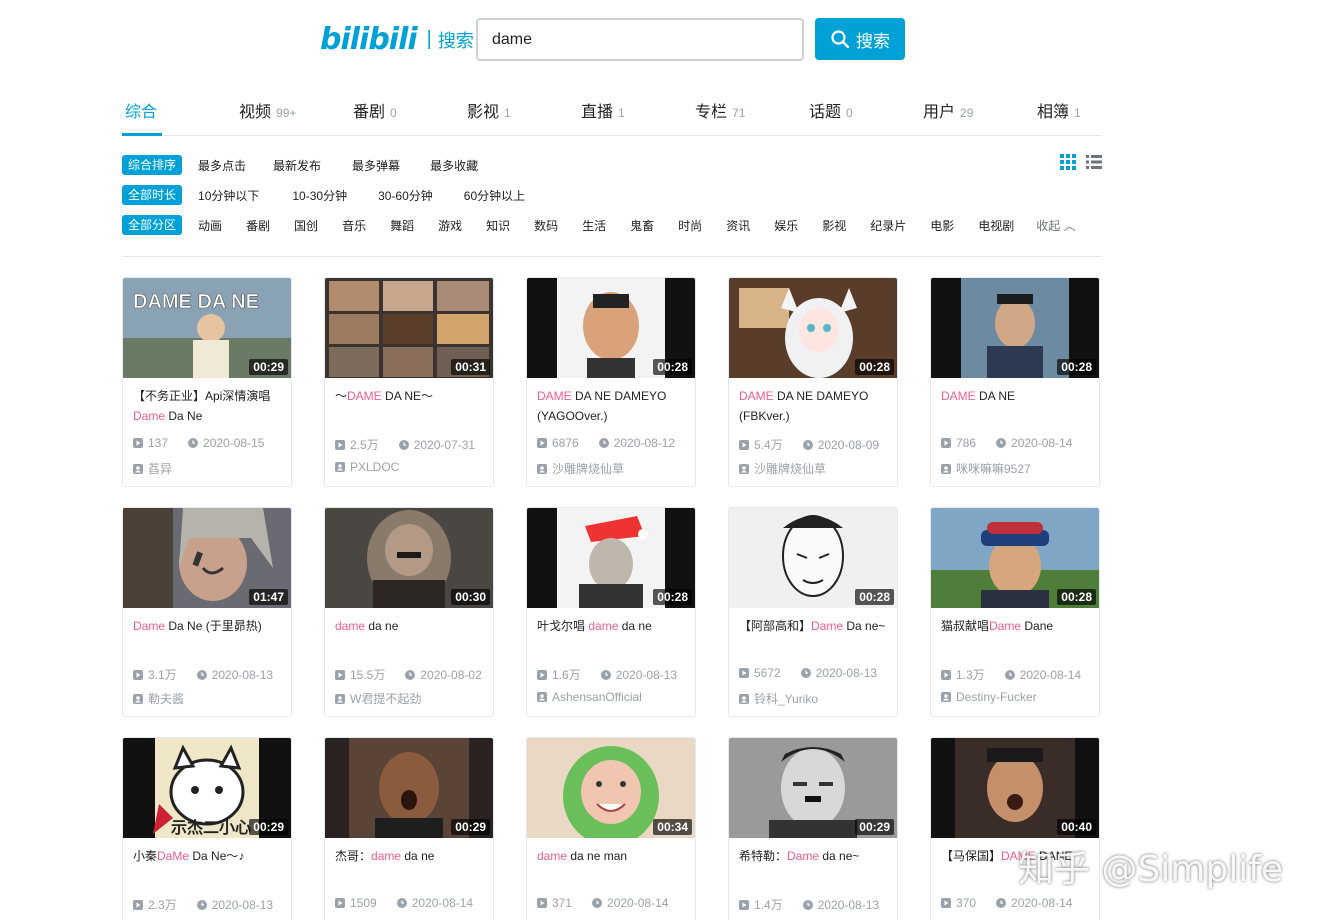 The height and width of the screenshot is (920, 1327). I want to click on zone-filter-item: 数码, so click(546, 225).